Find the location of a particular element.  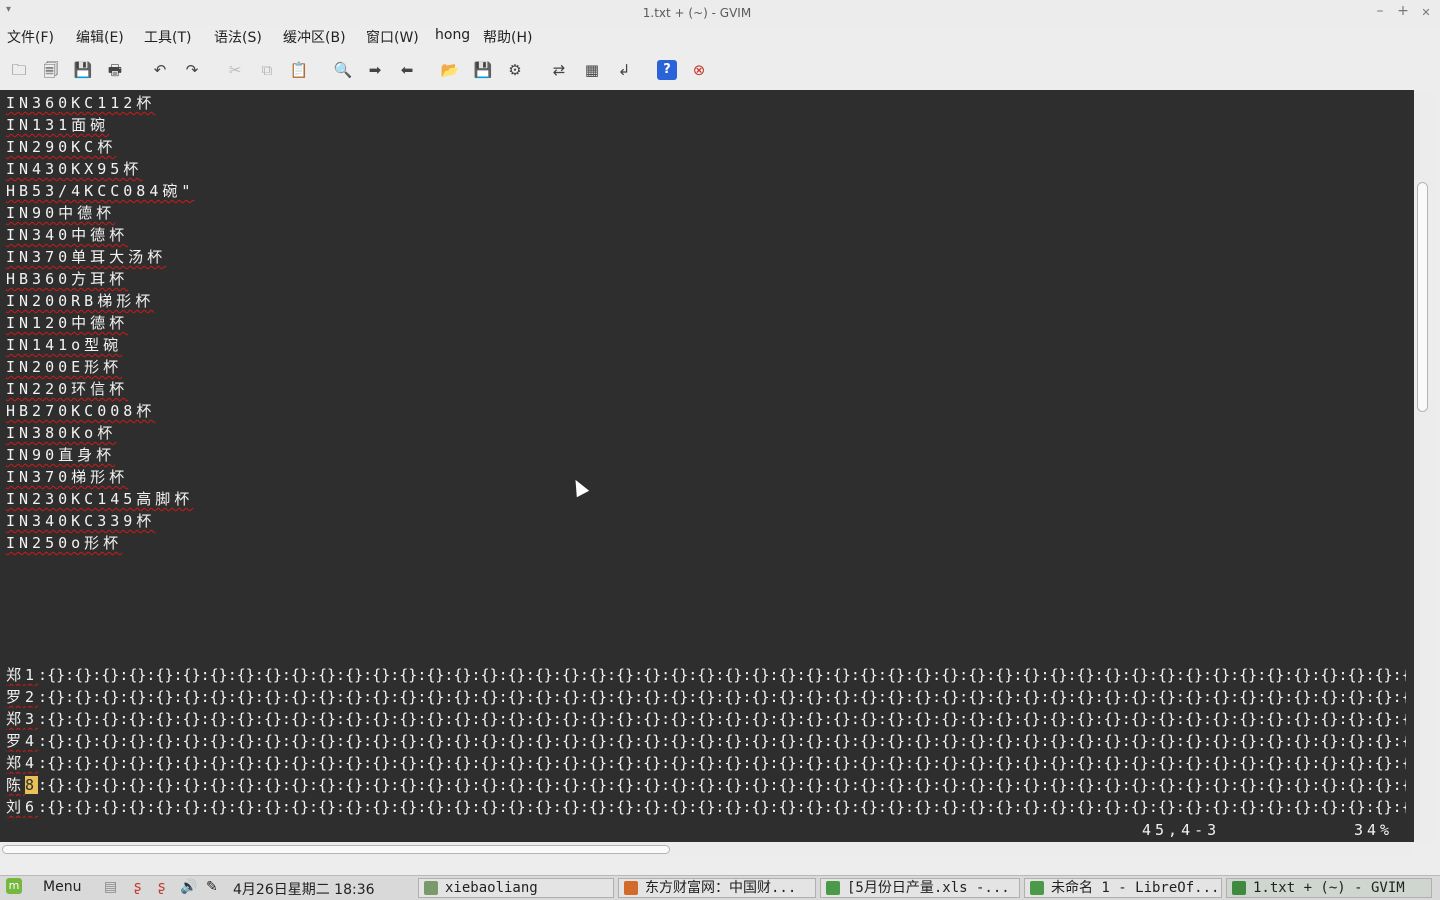

volume-icon: 🔊 is located at coordinates (188, 887).